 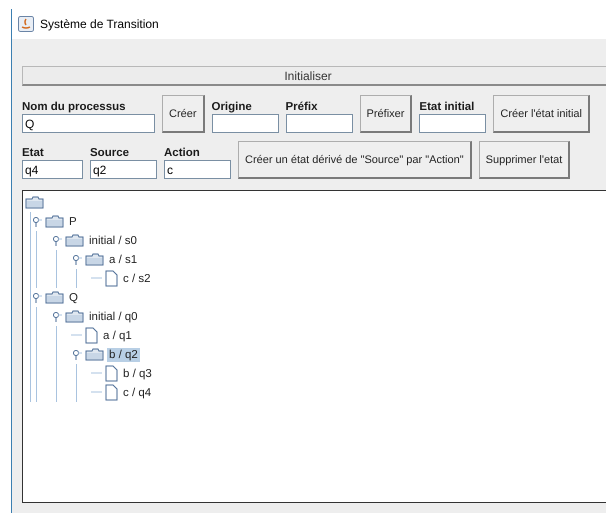 What do you see at coordinates (386, 114) in the screenshot?
I see `action-button: Préfixer` at bounding box center [386, 114].